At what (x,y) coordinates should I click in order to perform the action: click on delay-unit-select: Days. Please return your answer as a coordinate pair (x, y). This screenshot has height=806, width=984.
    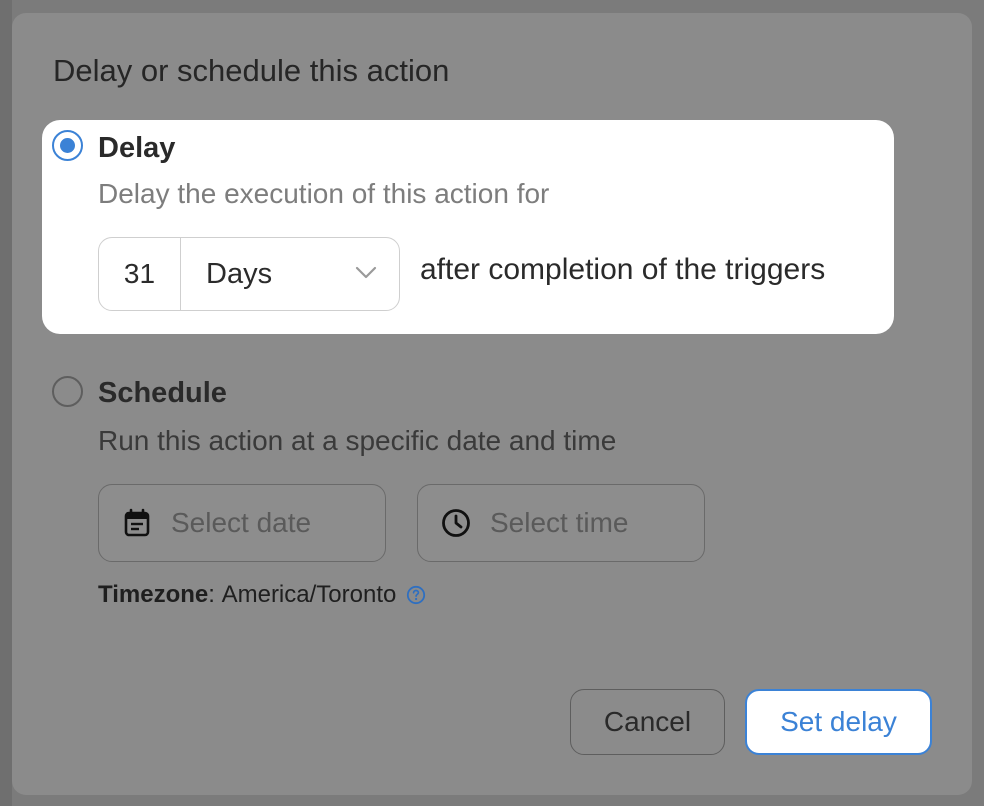
    Looking at the image, I should click on (290, 274).